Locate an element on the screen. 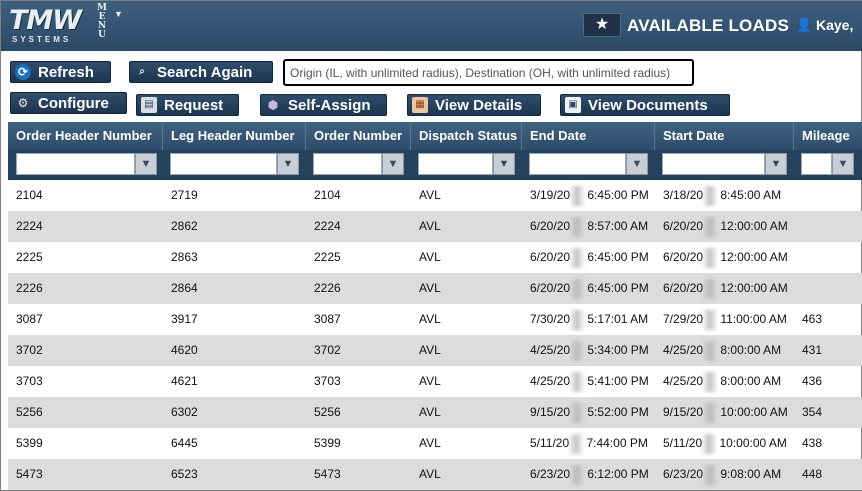  self-assign-label: Self-Assign is located at coordinates (329, 105).